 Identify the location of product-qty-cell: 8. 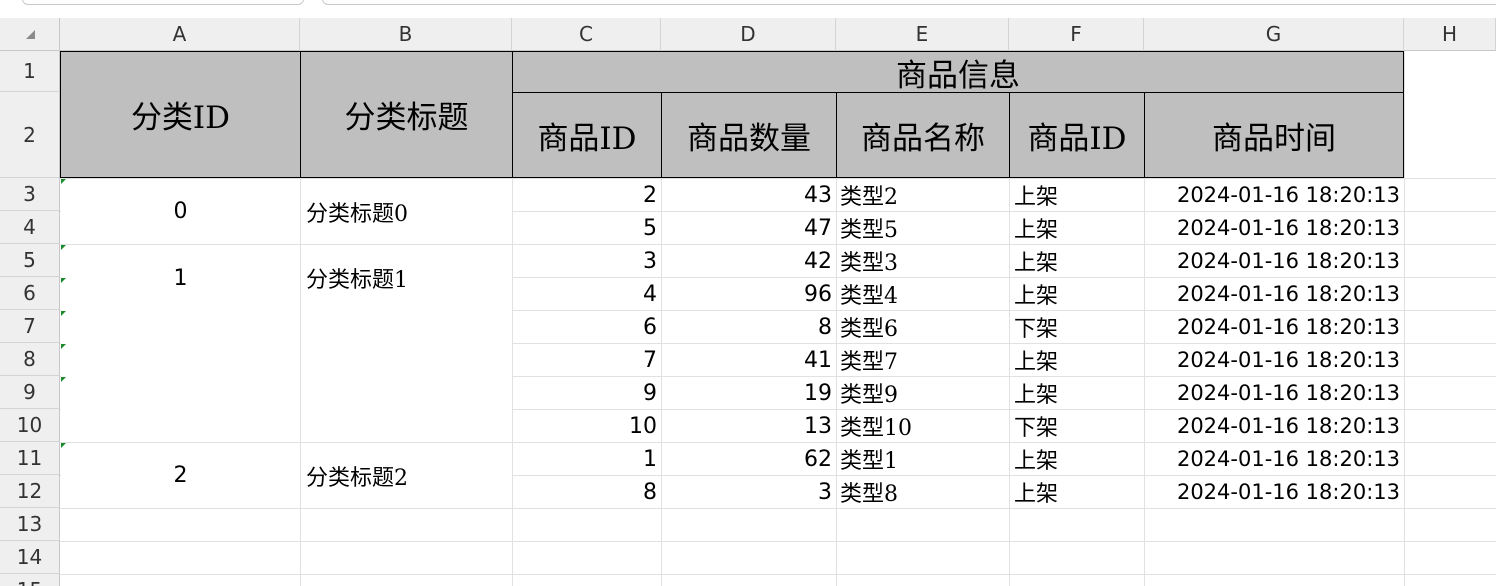
(749, 327).